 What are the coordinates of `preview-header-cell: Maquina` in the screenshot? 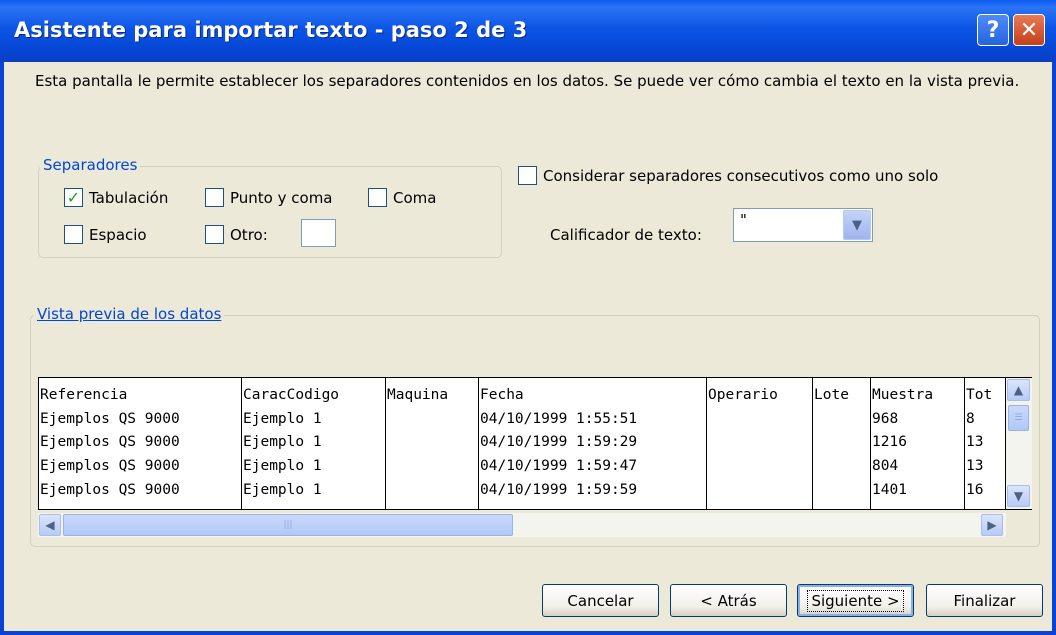 It's located at (418, 395).